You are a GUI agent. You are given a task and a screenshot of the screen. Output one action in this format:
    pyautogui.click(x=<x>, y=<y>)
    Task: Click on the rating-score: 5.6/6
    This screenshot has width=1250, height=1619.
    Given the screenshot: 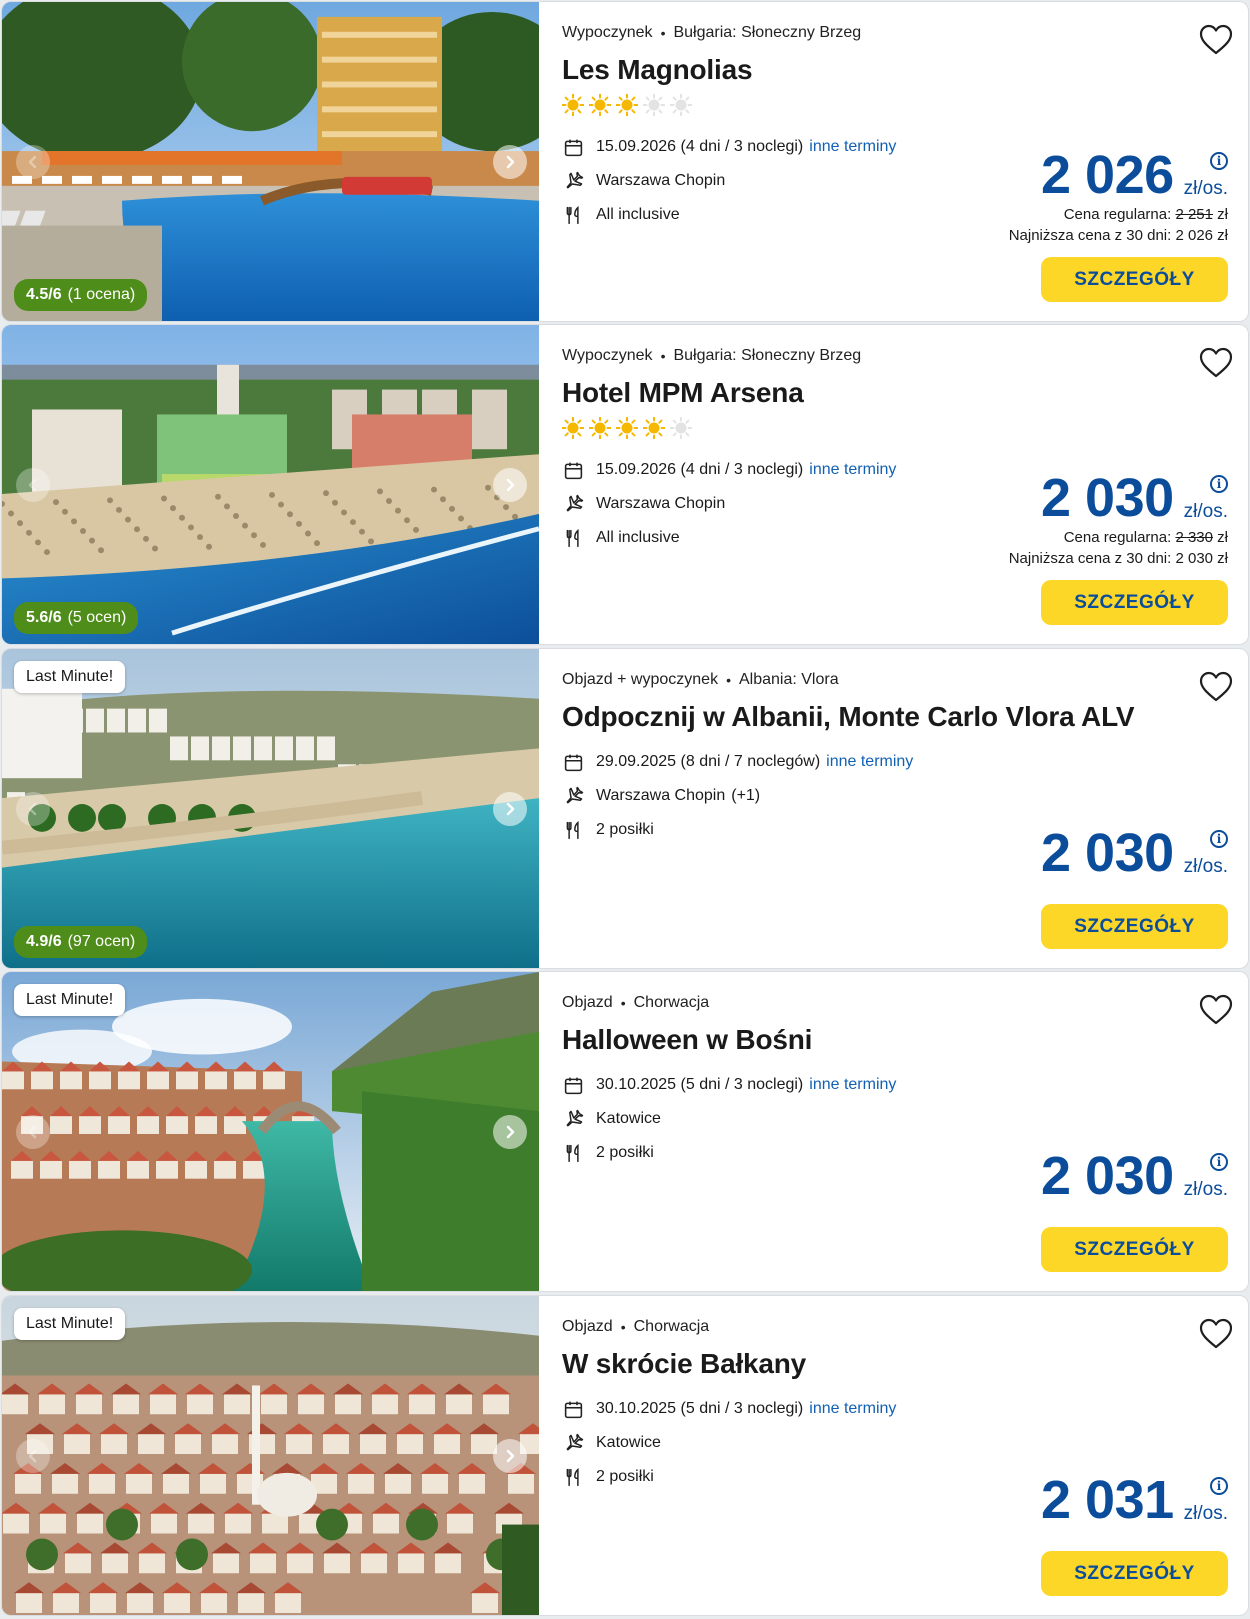 What is the action you would take?
    pyautogui.click(x=44, y=617)
    